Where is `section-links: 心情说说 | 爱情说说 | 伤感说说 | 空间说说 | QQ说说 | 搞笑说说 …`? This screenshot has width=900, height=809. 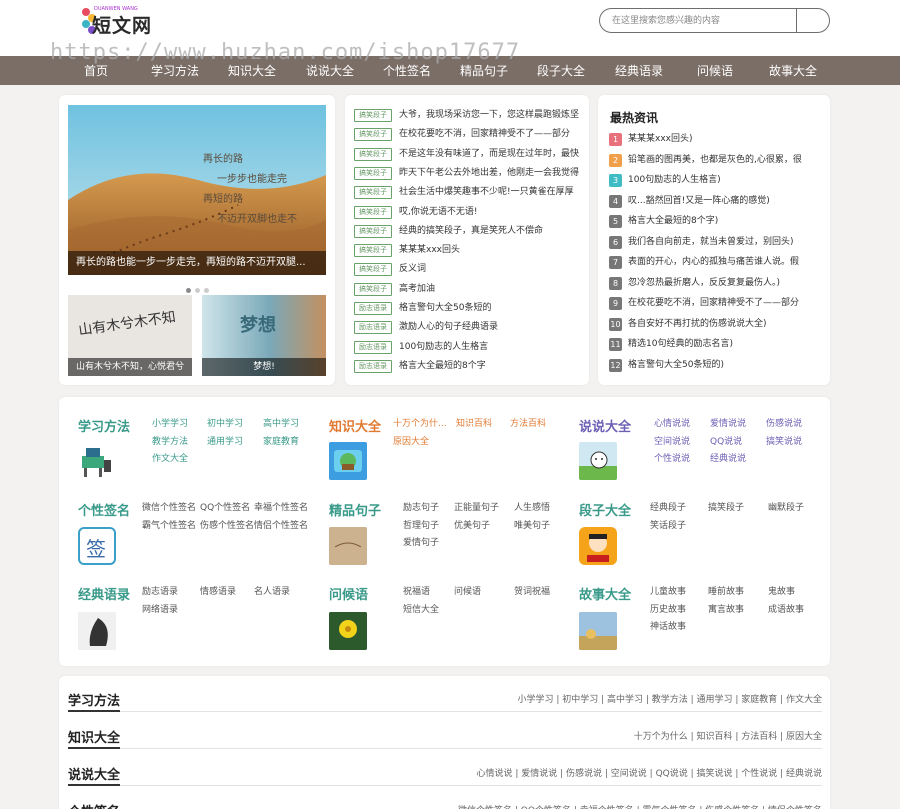 section-links: 心情说说 | 爱情说说 | 伤感说说 | 空间说说 | QQ说说 | 搞笑说说 … is located at coordinates (649, 772).